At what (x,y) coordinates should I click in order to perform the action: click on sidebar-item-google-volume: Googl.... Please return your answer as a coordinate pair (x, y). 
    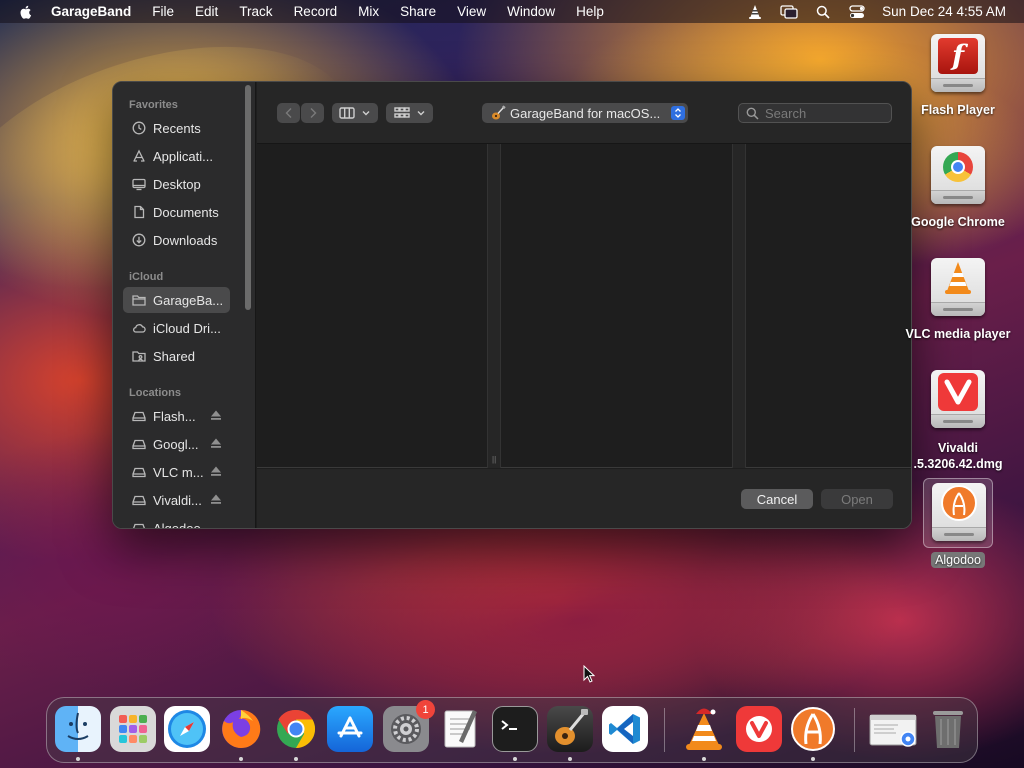
    Looking at the image, I should click on (176, 444).